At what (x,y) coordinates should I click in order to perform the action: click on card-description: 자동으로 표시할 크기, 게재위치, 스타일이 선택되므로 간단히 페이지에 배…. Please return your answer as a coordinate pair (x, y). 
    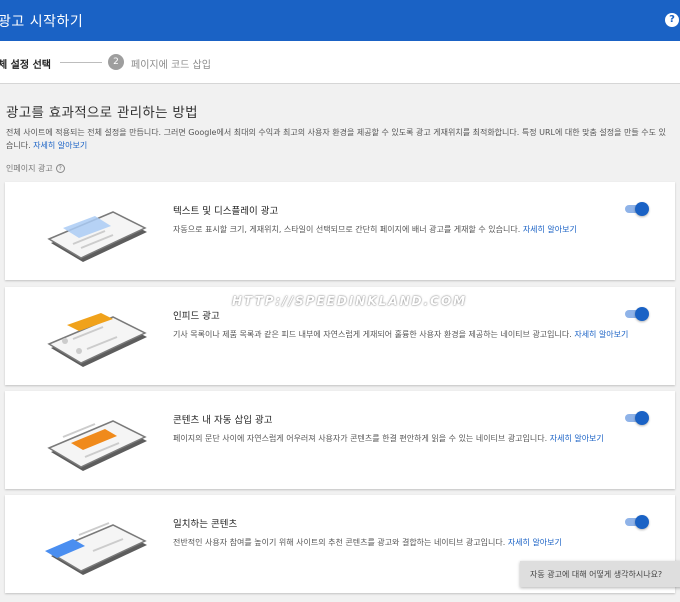
    Looking at the image, I should click on (412, 229).